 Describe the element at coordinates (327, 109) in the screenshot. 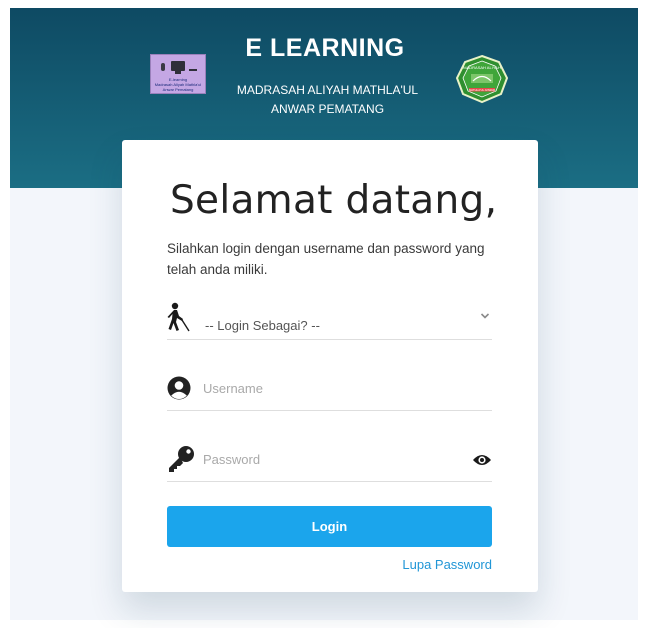

I see `school-name-line2: ANWAR PEMATANG` at that location.